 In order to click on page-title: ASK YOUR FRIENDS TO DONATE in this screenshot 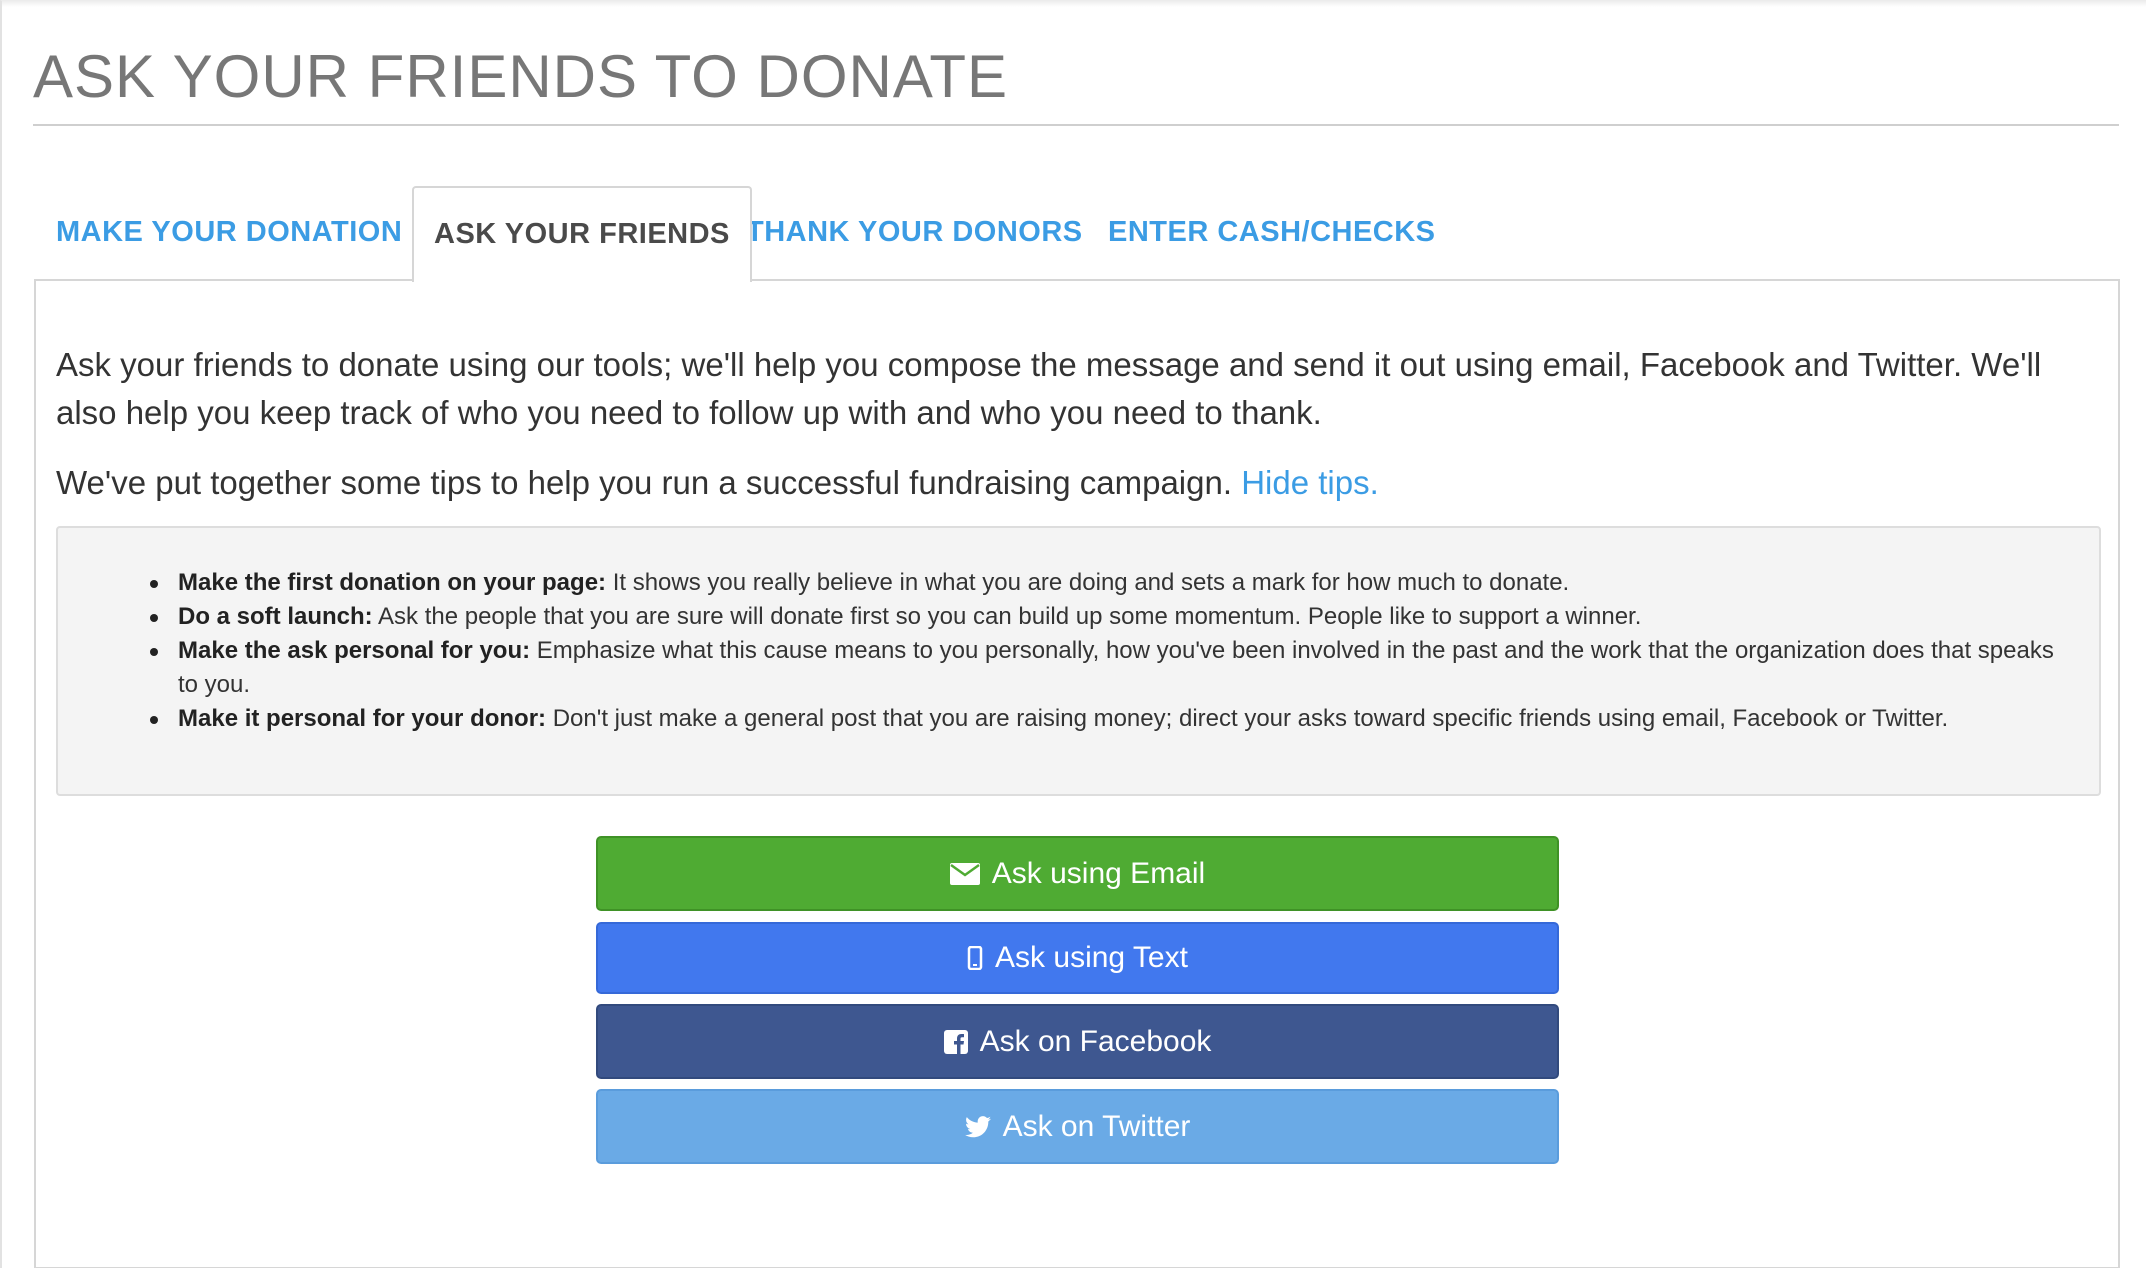, I will do `click(521, 76)`.